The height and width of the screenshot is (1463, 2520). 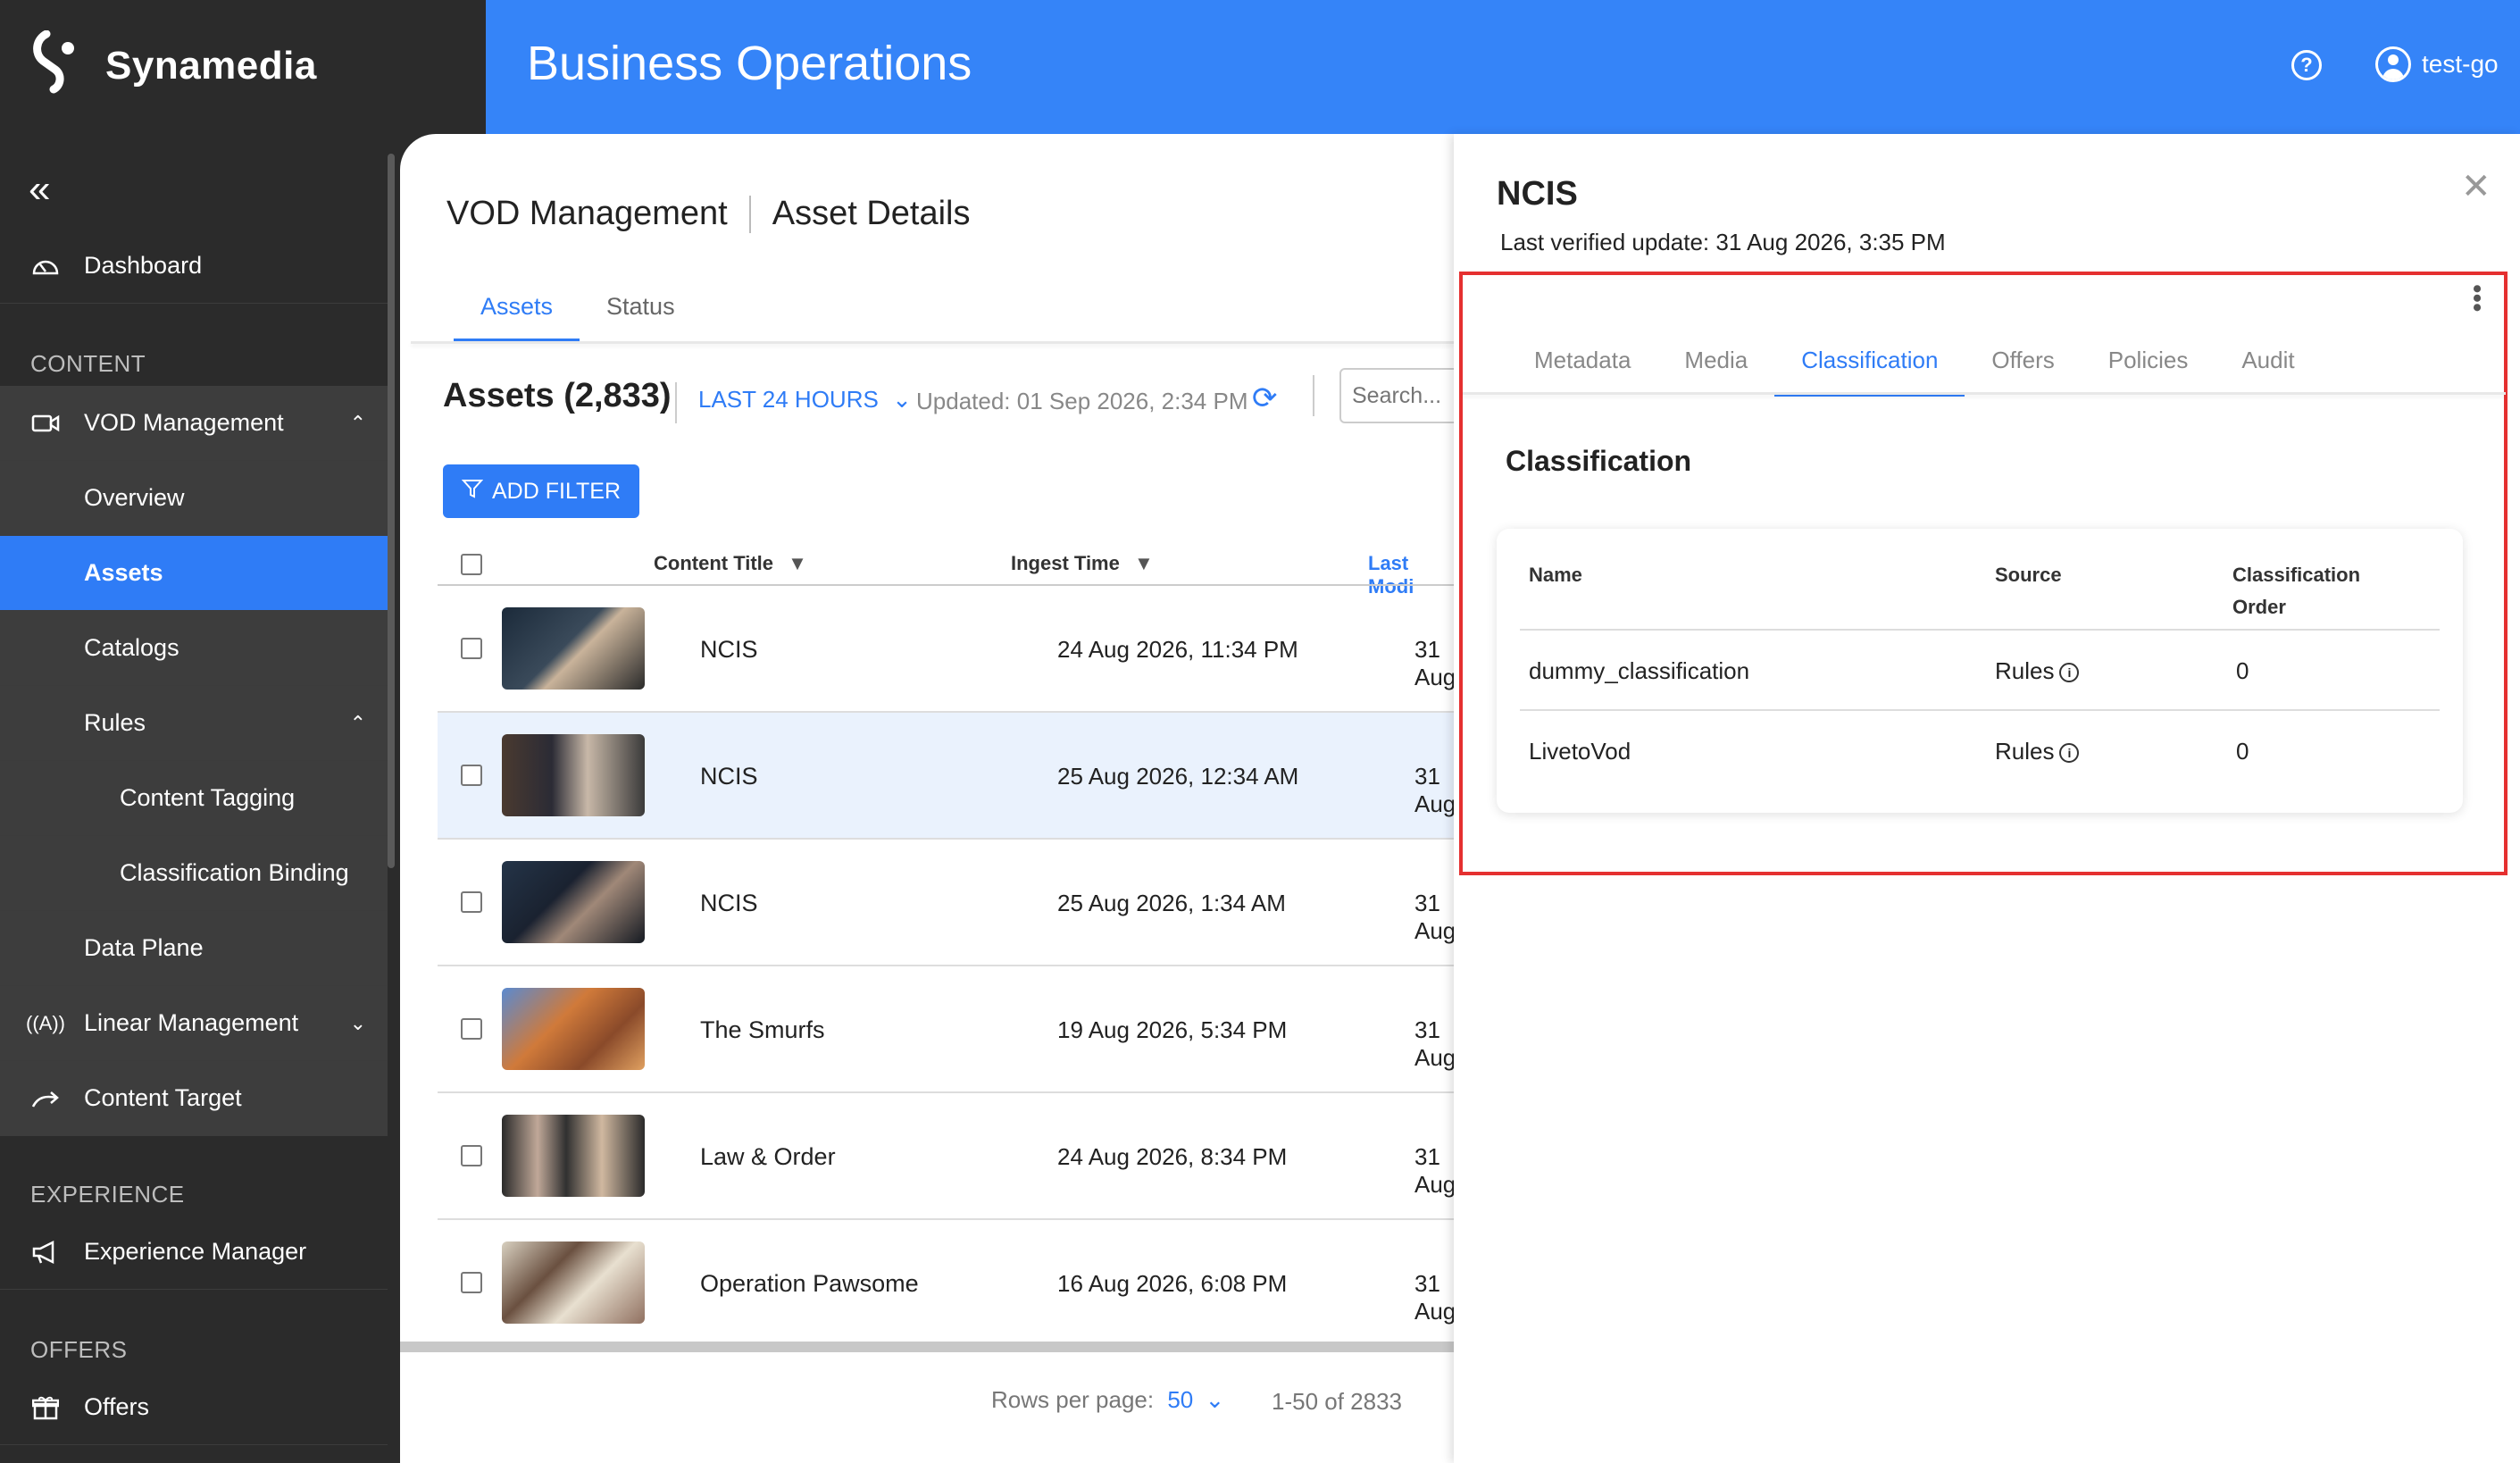 I want to click on table-row: NCIS 25 Aug 2026, 1:34 AM 31 Aug, so click(x=947, y=903).